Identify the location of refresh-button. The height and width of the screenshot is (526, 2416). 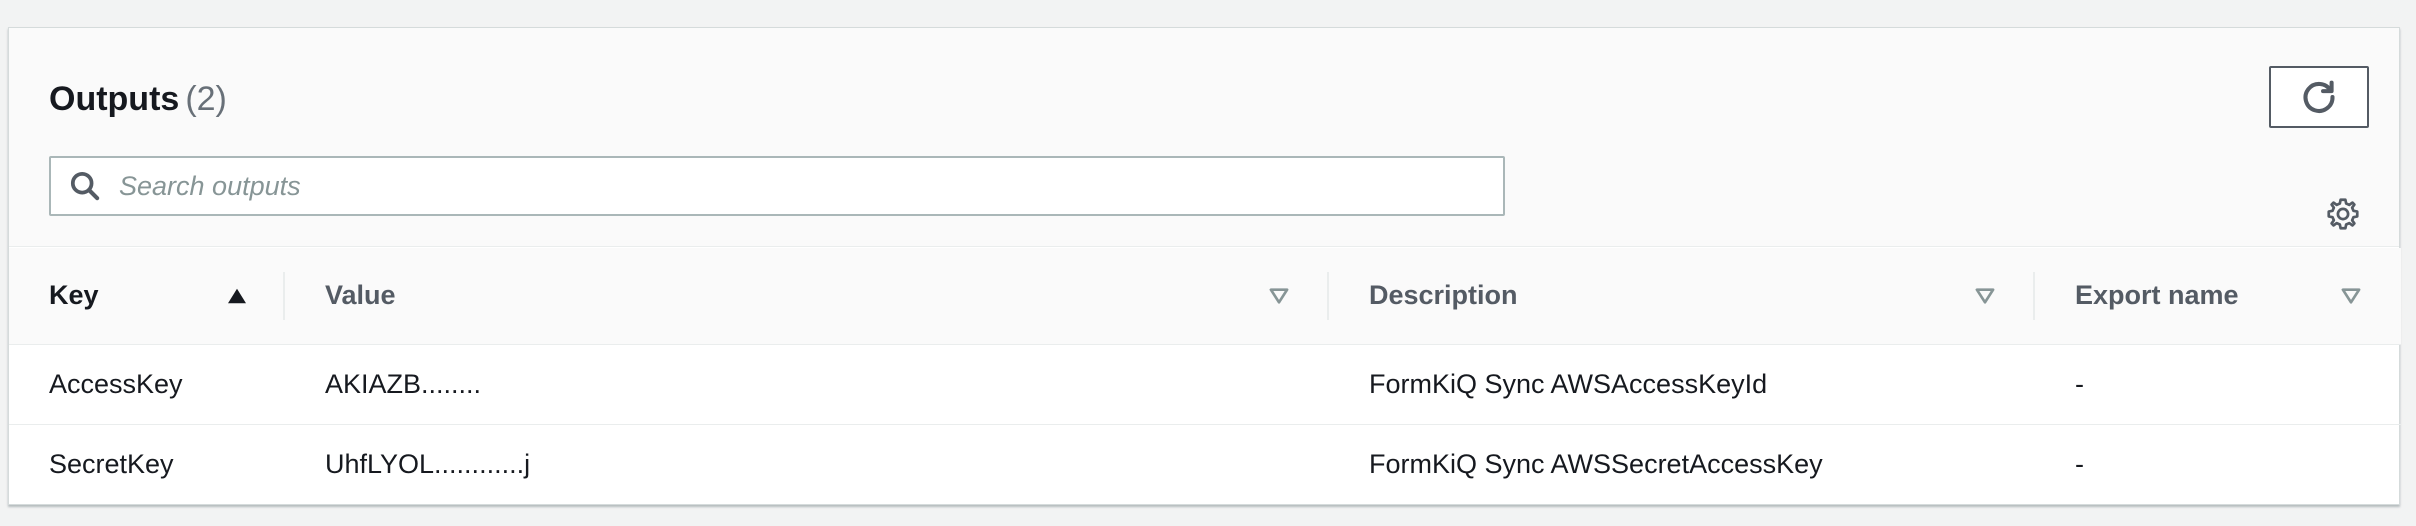
(2319, 97).